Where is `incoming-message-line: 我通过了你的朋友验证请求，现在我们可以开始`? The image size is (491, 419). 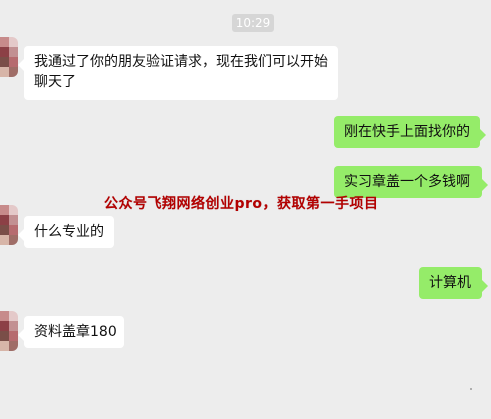 incoming-message-line: 我通过了你的朋友验证请求，现在我们可以开始 is located at coordinates (181, 62).